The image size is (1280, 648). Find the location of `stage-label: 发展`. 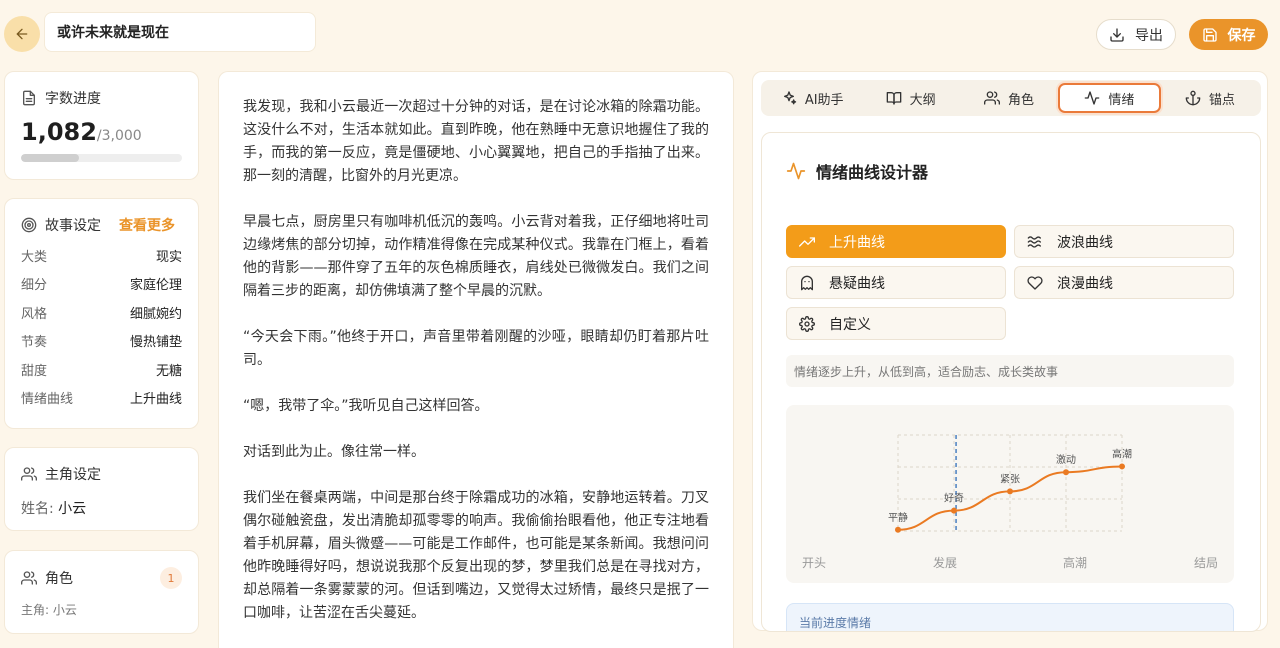

stage-label: 发展 is located at coordinates (945, 562).